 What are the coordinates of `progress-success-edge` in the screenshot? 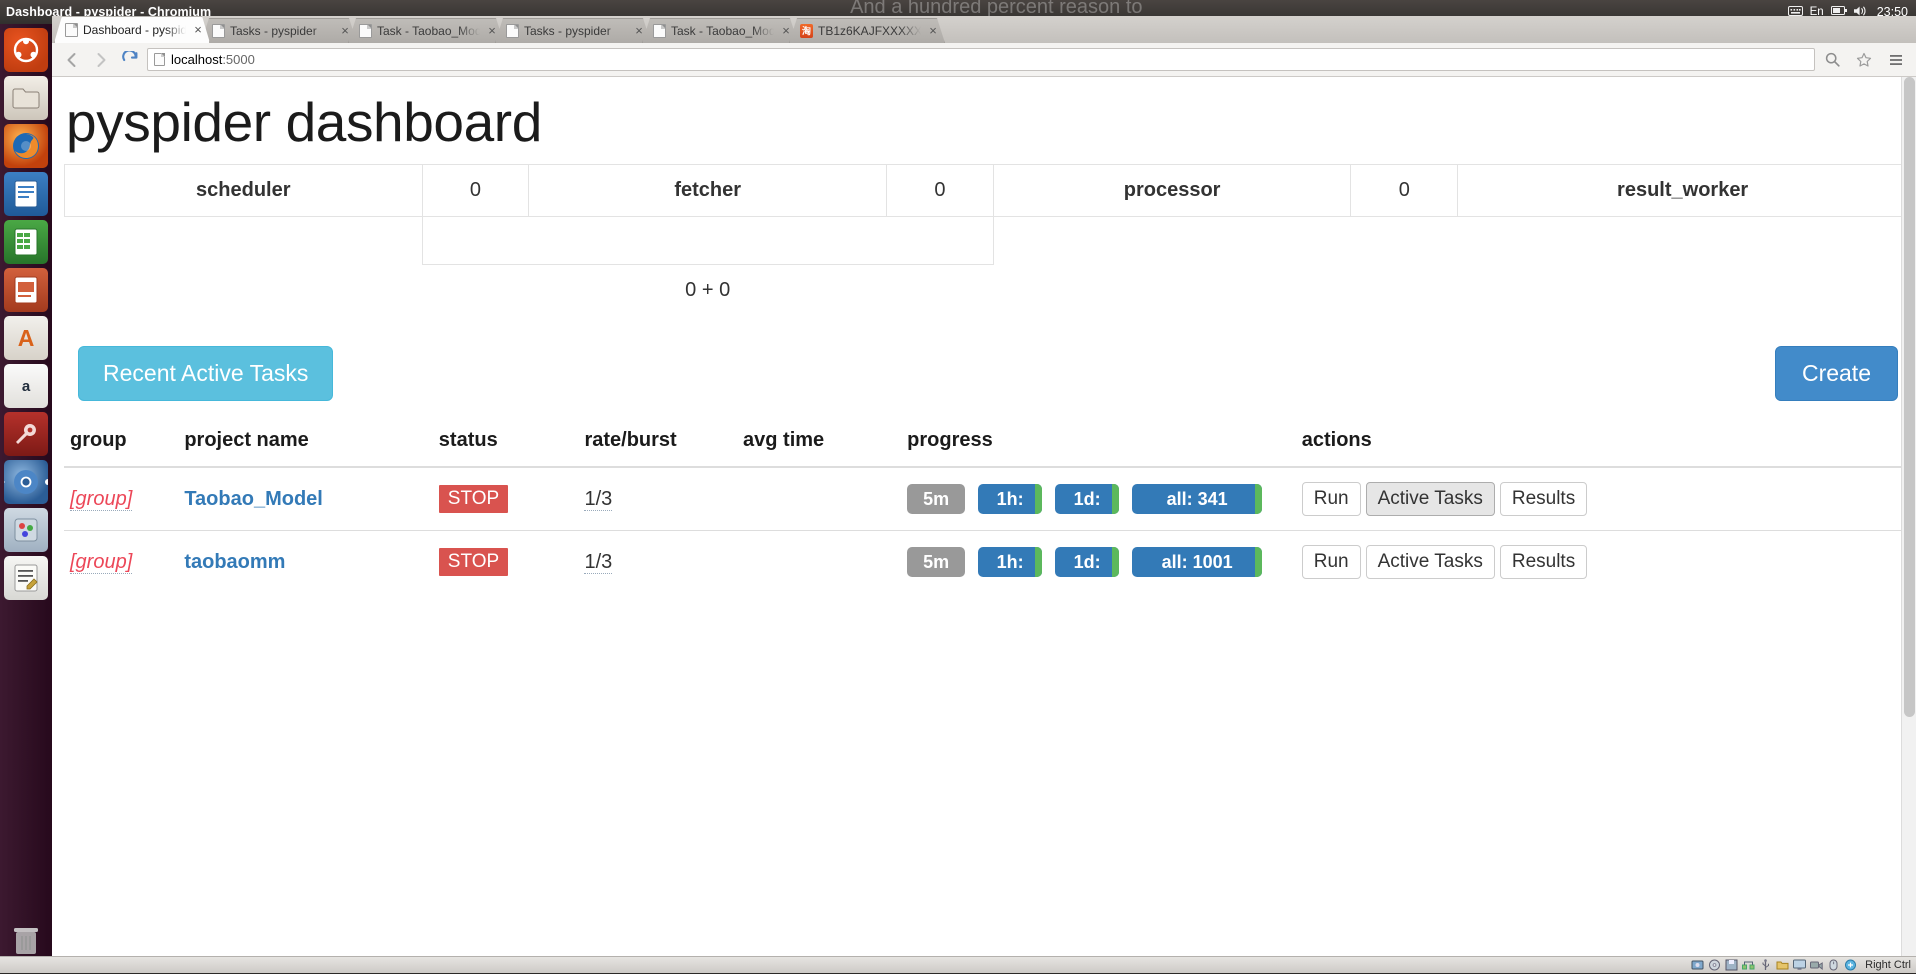 It's located at (1258, 562).